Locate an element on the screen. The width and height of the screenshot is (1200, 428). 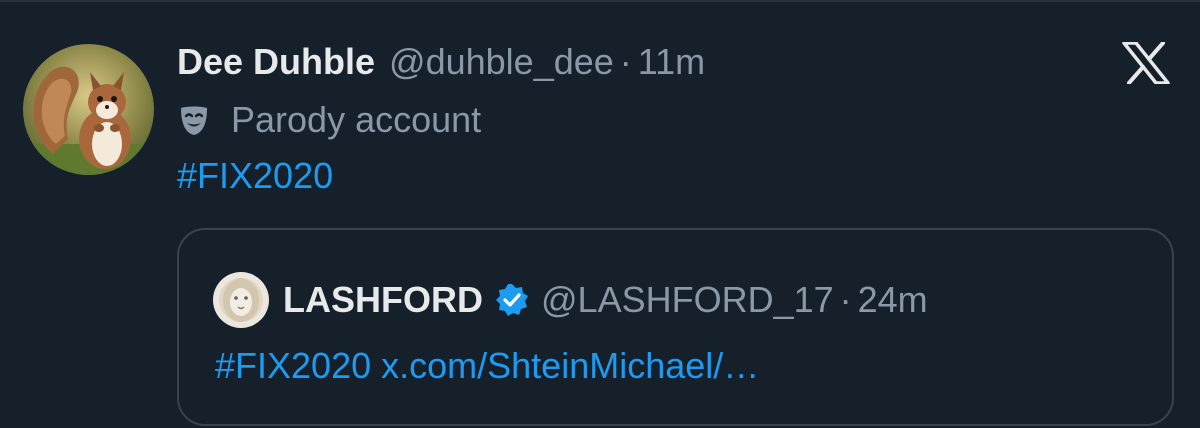
quoted-author-handle: @LASHFORD_17 is located at coordinates (687, 300).